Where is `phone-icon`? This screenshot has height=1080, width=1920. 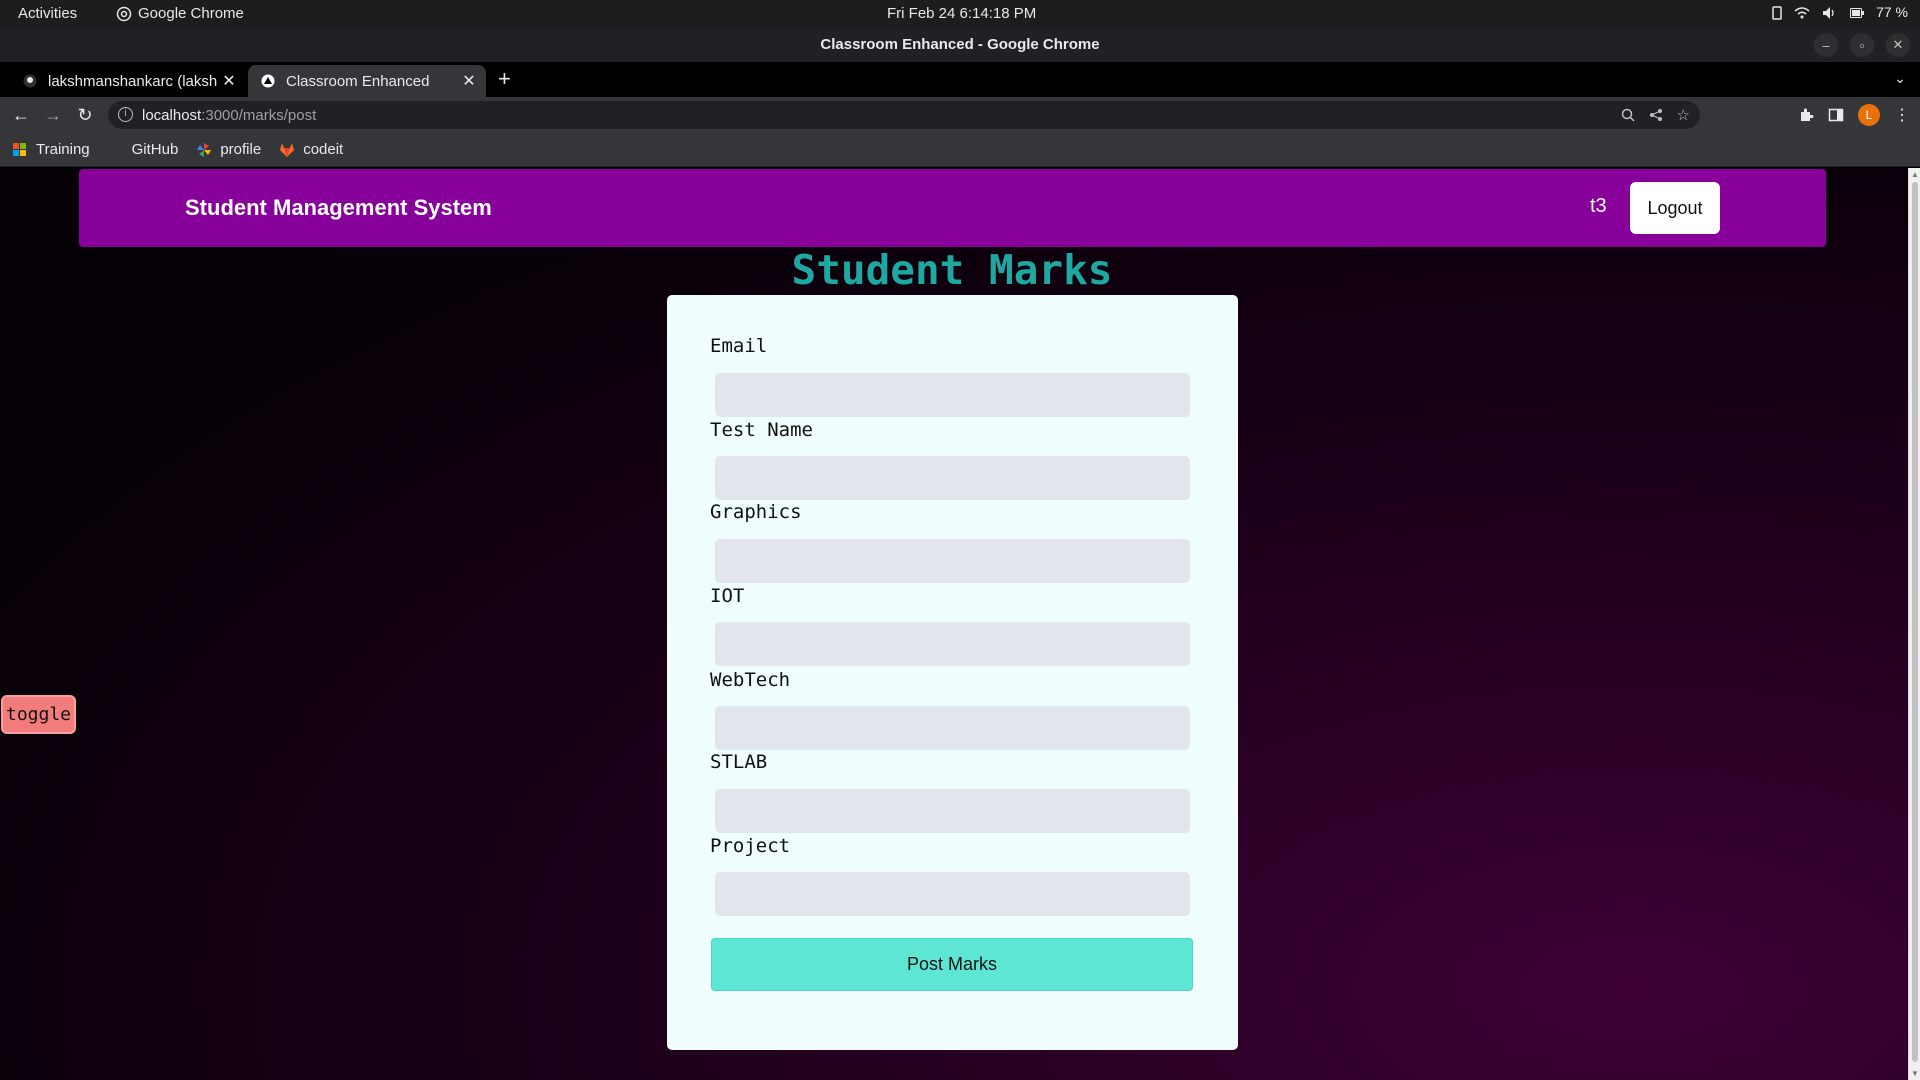 phone-icon is located at coordinates (1777, 12).